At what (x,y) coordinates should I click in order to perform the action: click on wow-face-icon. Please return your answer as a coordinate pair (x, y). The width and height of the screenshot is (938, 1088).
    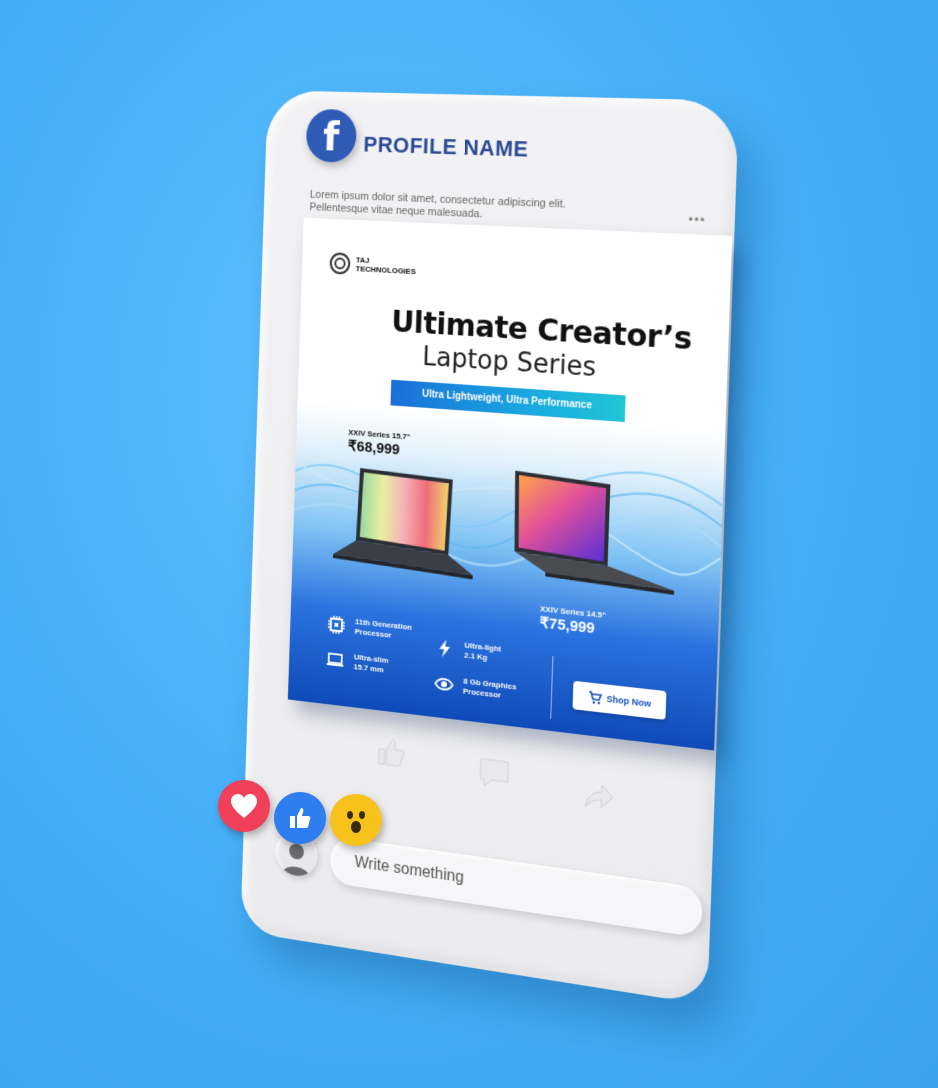
    Looking at the image, I should click on (356, 822).